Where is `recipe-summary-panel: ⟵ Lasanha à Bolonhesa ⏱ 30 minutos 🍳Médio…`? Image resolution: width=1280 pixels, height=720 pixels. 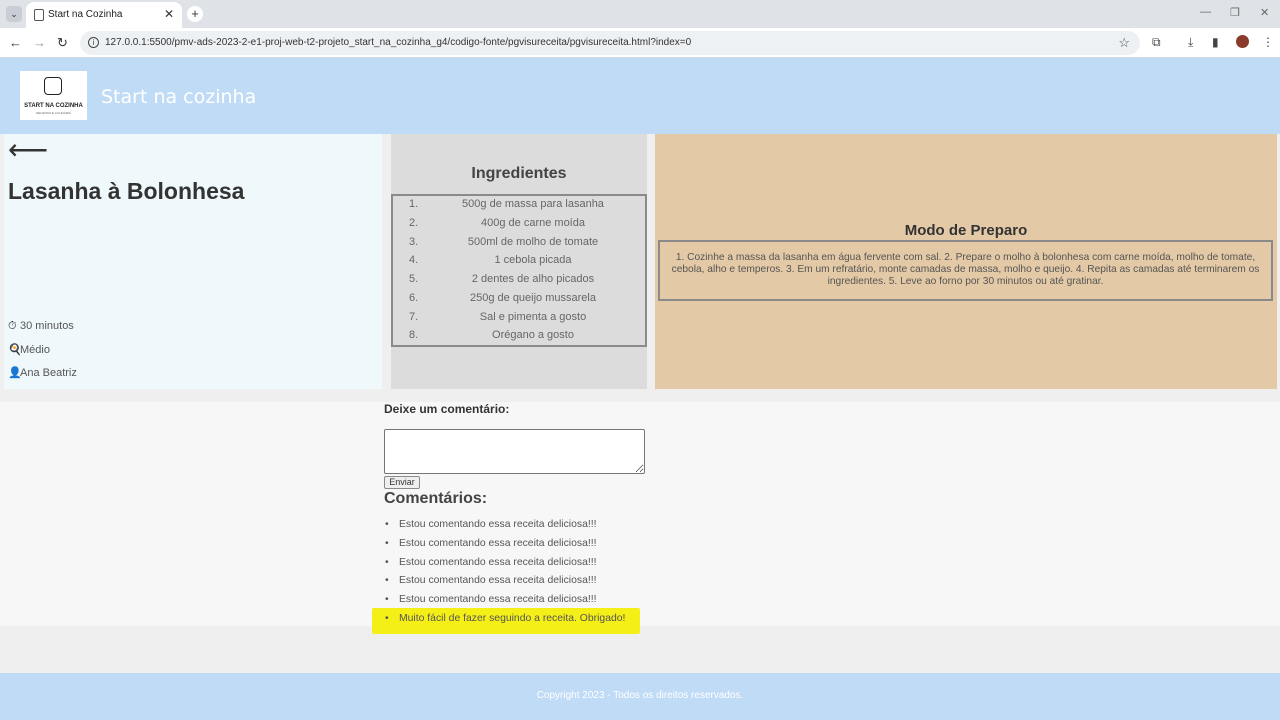 recipe-summary-panel: ⟵ Lasanha à Bolonhesa ⏱ 30 minutos 🍳Médio… is located at coordinates (193, 261).